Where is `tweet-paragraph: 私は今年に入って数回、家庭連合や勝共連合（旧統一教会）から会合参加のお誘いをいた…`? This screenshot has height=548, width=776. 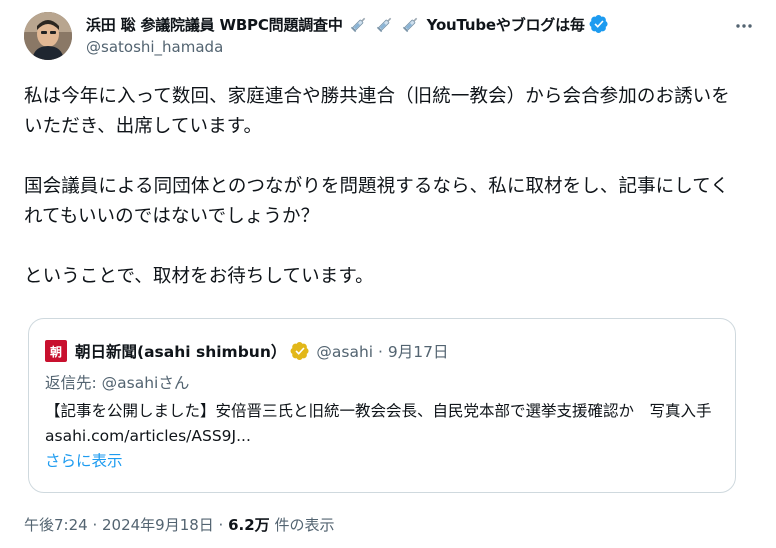 tweet-paragraph: 私は今年に入って数回、家庭連合や勝共連合（旧統一教会）から会合参加のお誘いをいた… is located at coordinates (377, 111).